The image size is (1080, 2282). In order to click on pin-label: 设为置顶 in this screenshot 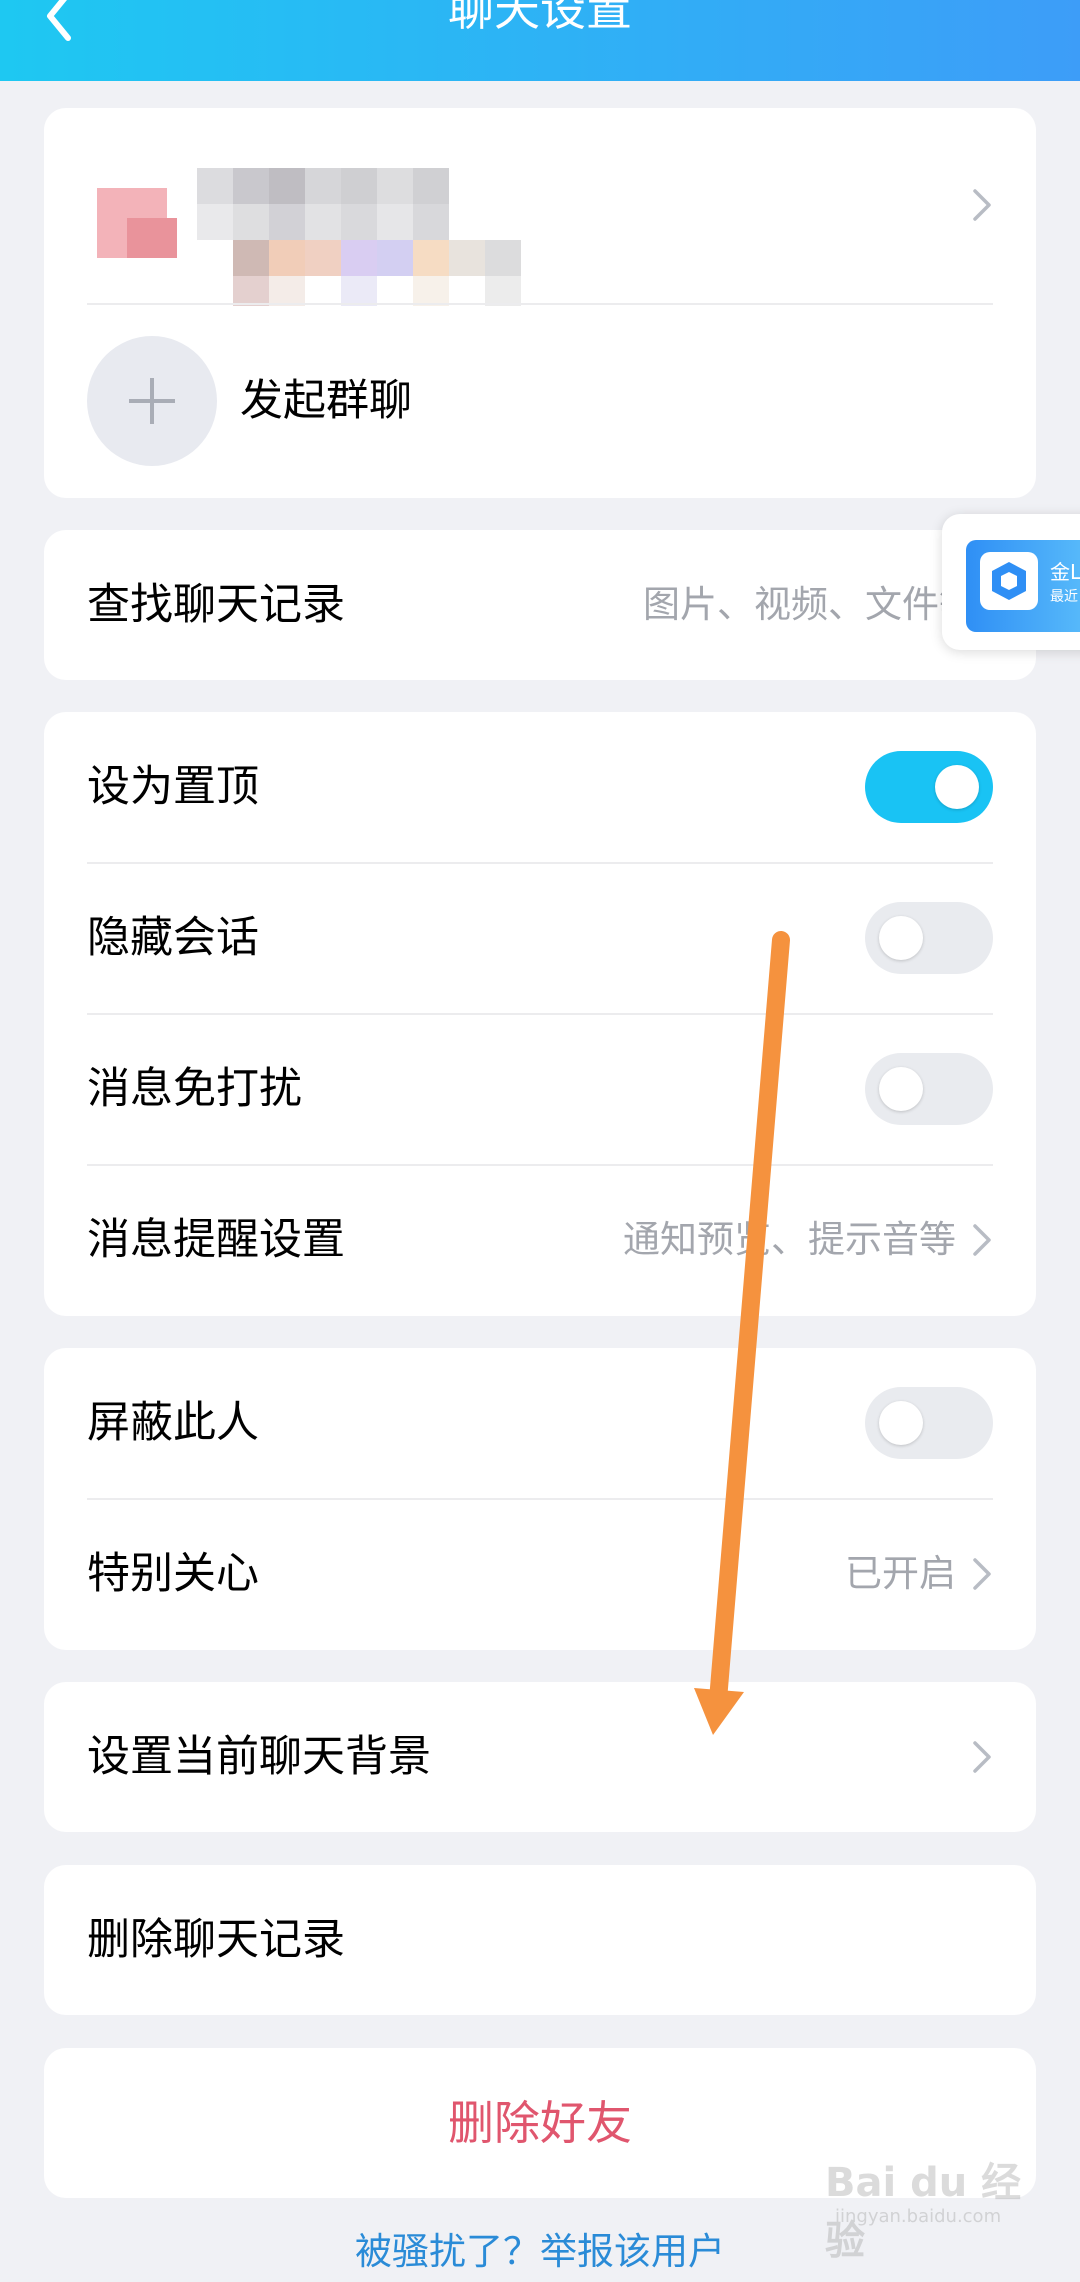, I will do `click(173, 787)`.